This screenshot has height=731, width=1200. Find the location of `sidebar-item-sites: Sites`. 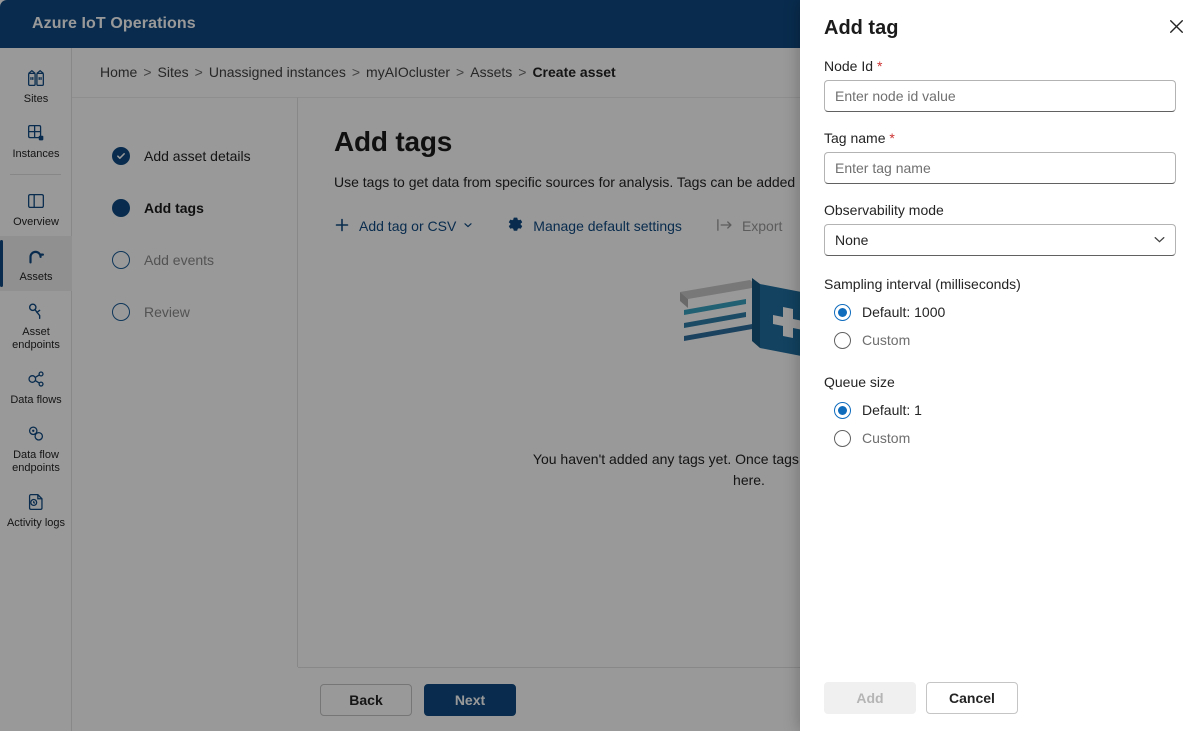

sidebar-item-sites: Sites is located at coordinates (36, 85).